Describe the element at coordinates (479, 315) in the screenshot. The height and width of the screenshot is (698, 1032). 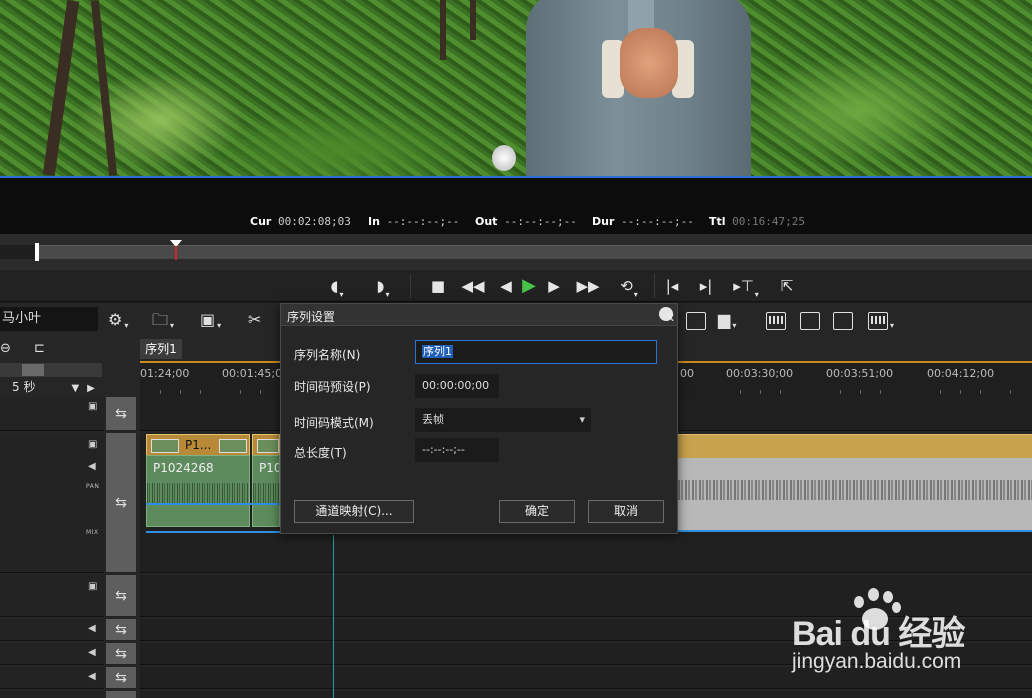
I see `dialog-titlebar: 序列设置 ✕` at that location.